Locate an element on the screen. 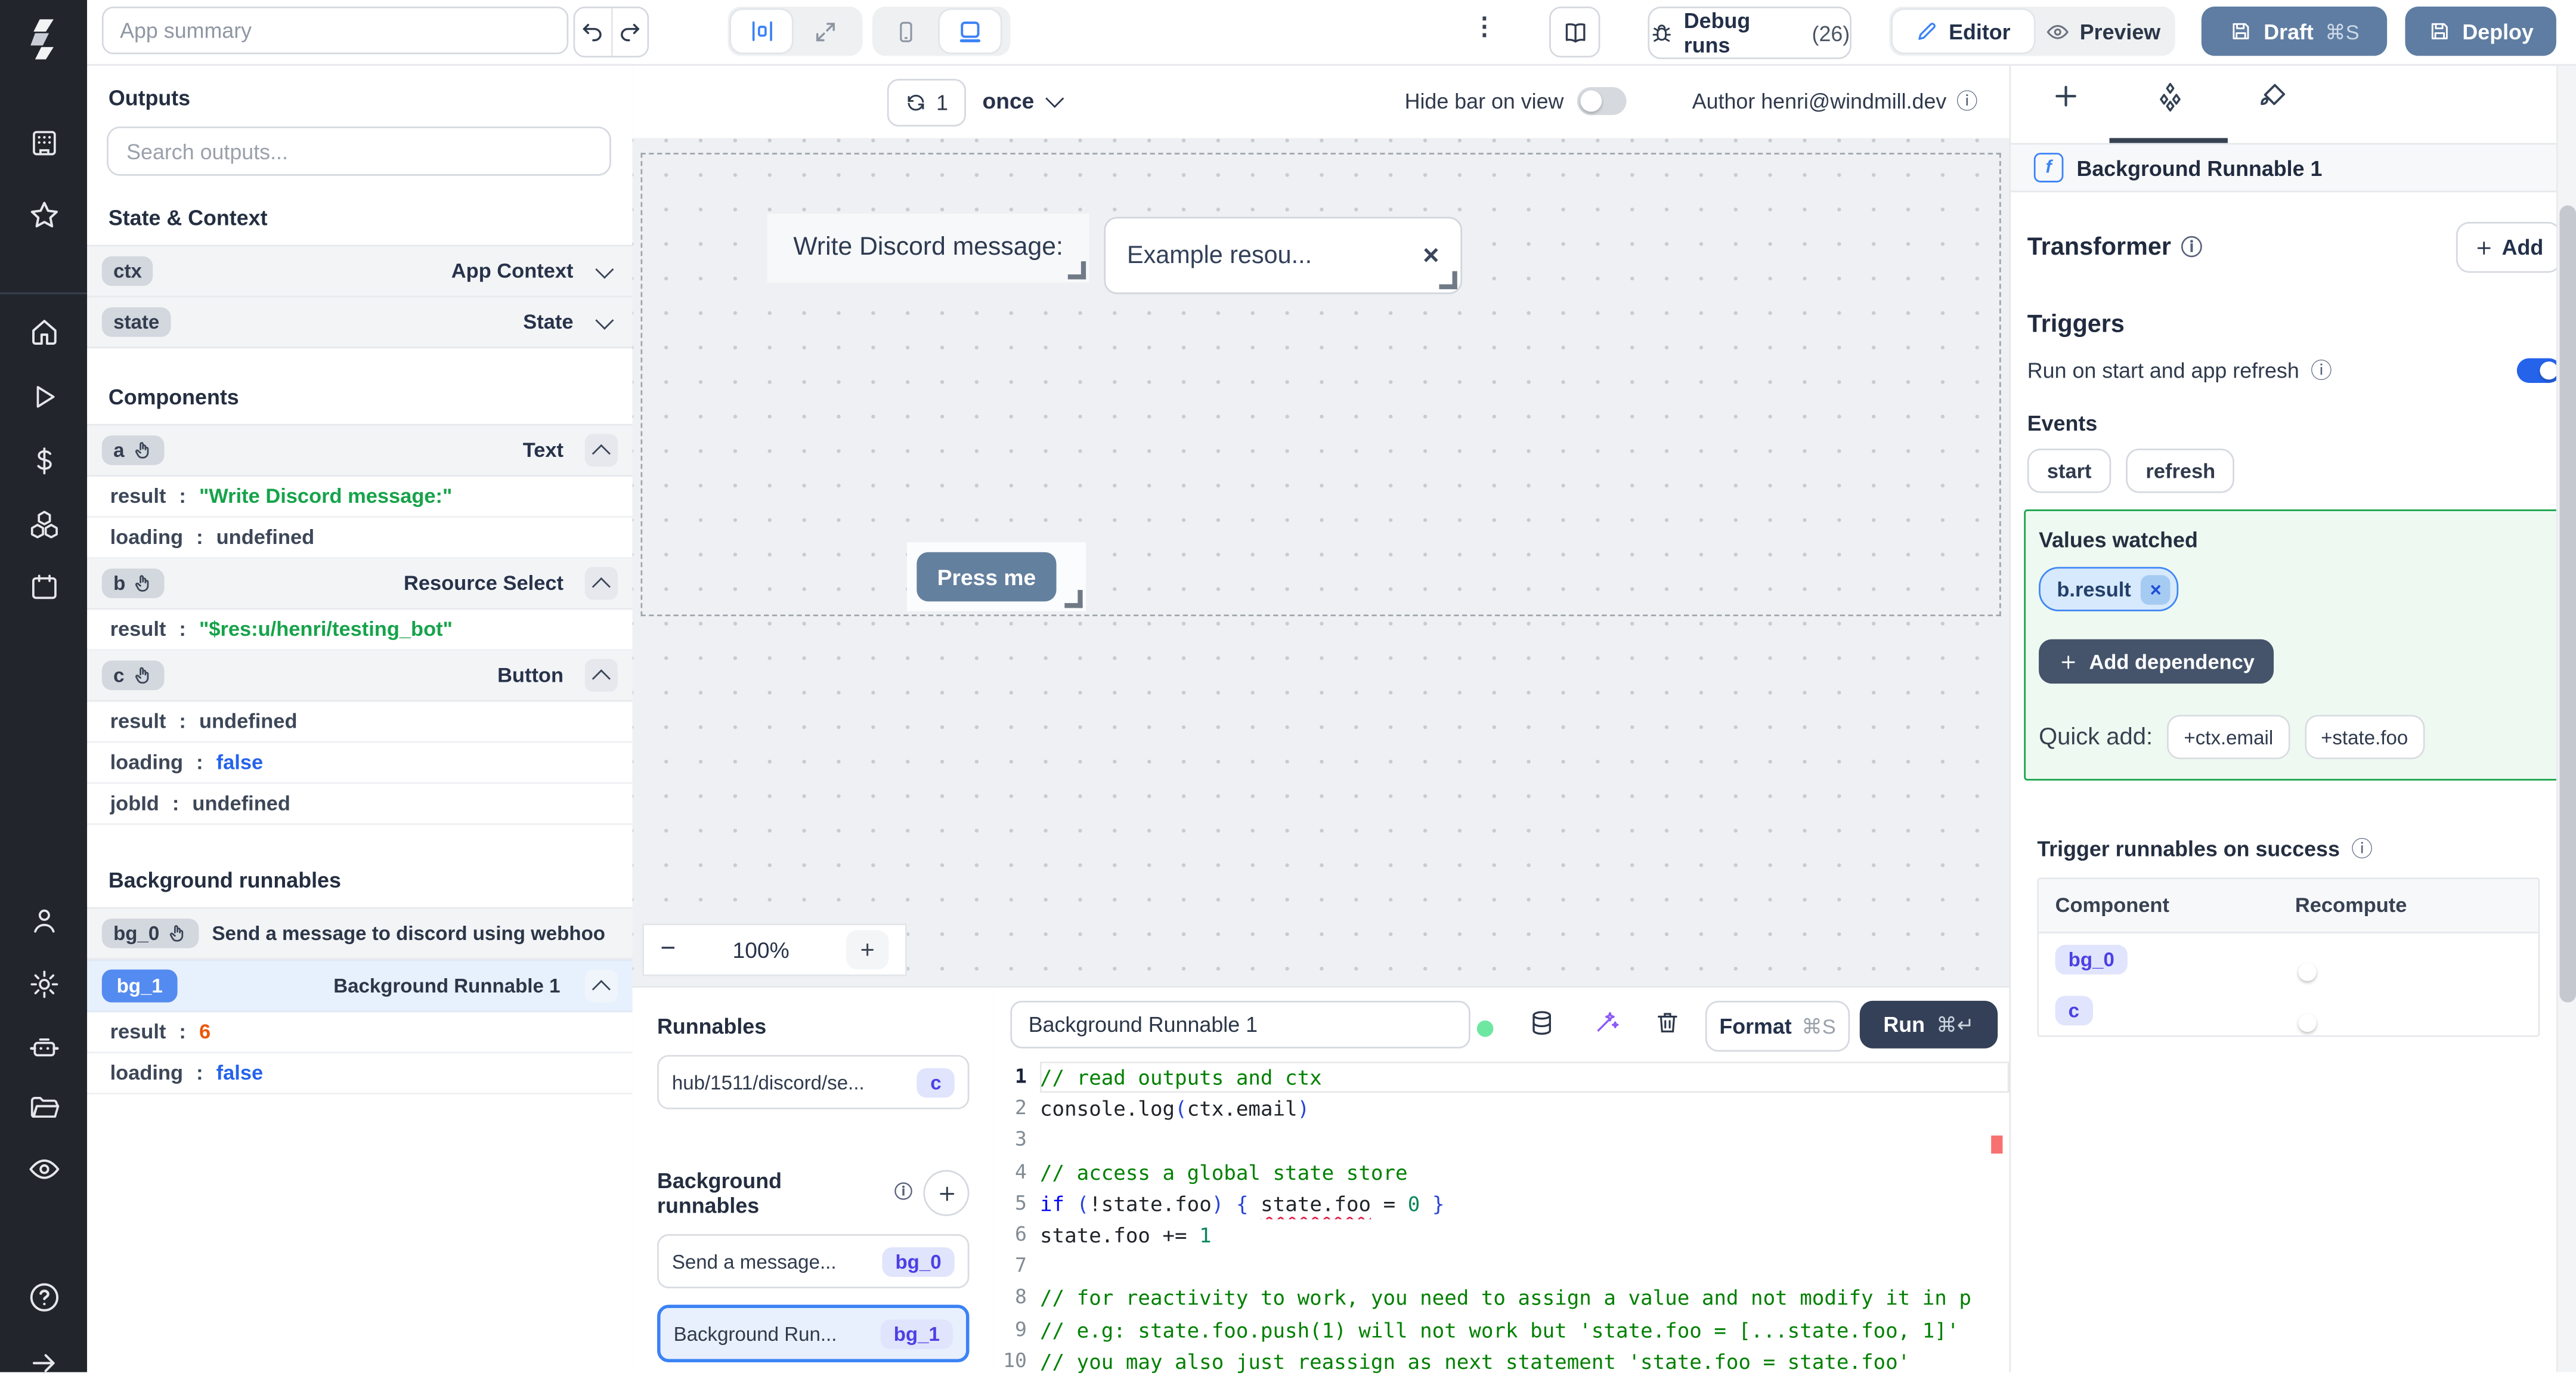 The width and height of the screenshot is (2576, 1379). hide-bar-toggle is located at coordinates (1602, 101).